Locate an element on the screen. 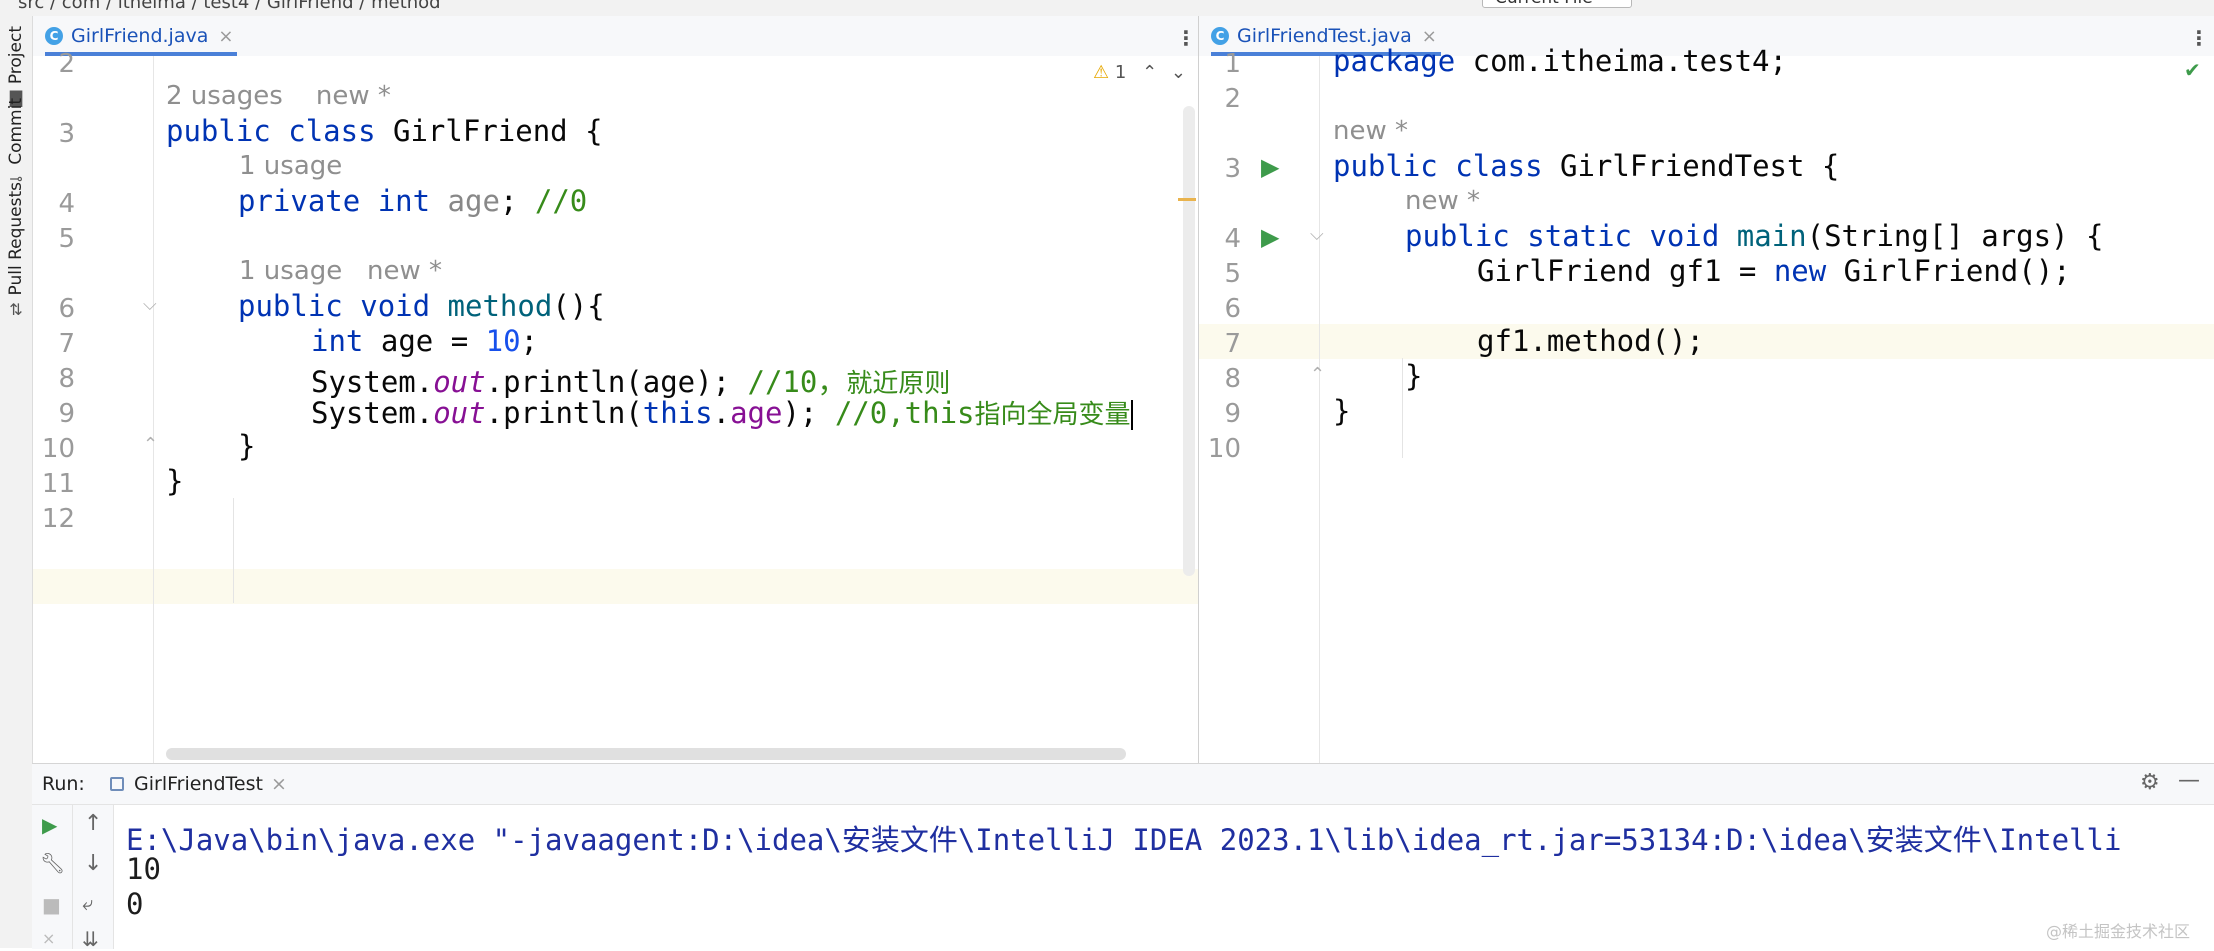  wrench-icon: 🔧︎ is located at coordinates (52, 863).